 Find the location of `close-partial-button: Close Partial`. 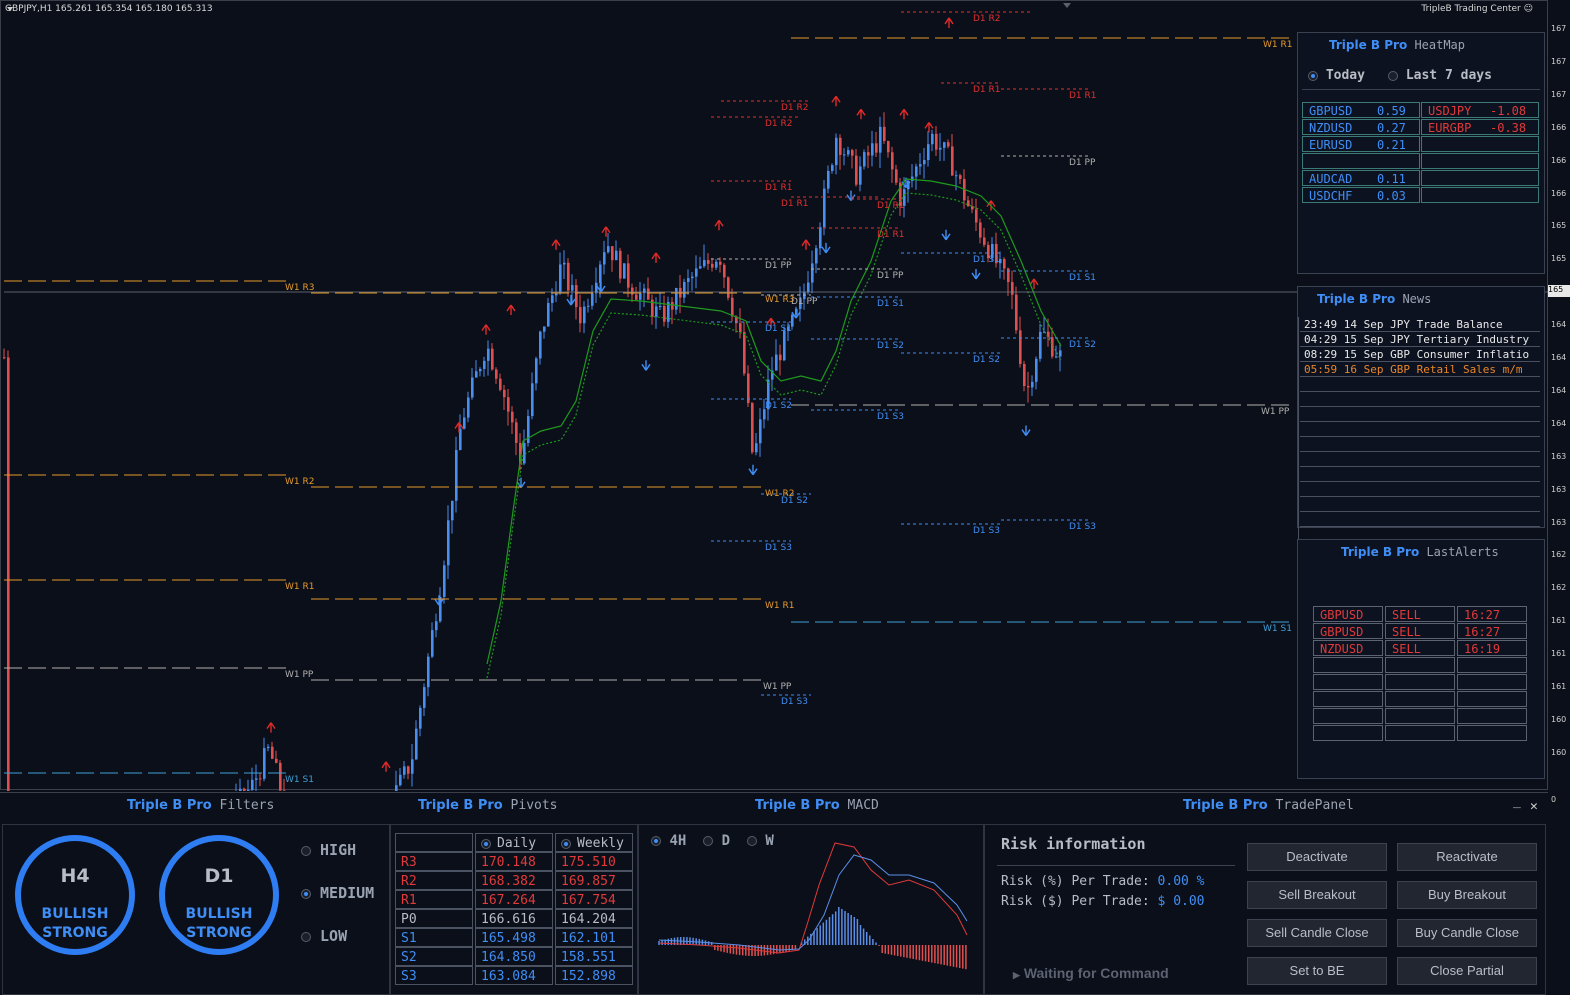

close-partial-button: Close Partial is located at coordinates (1467, 971).